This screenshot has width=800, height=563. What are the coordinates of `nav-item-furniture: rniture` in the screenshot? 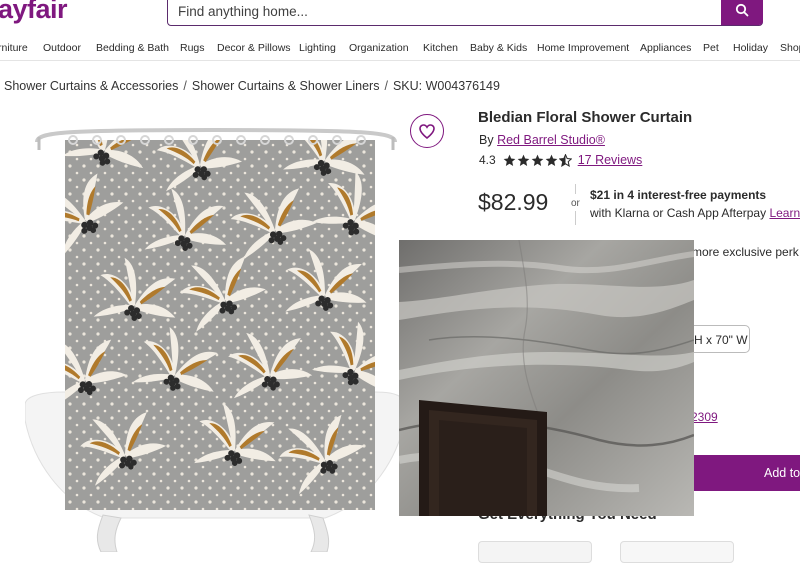 It's located at (14, 48).